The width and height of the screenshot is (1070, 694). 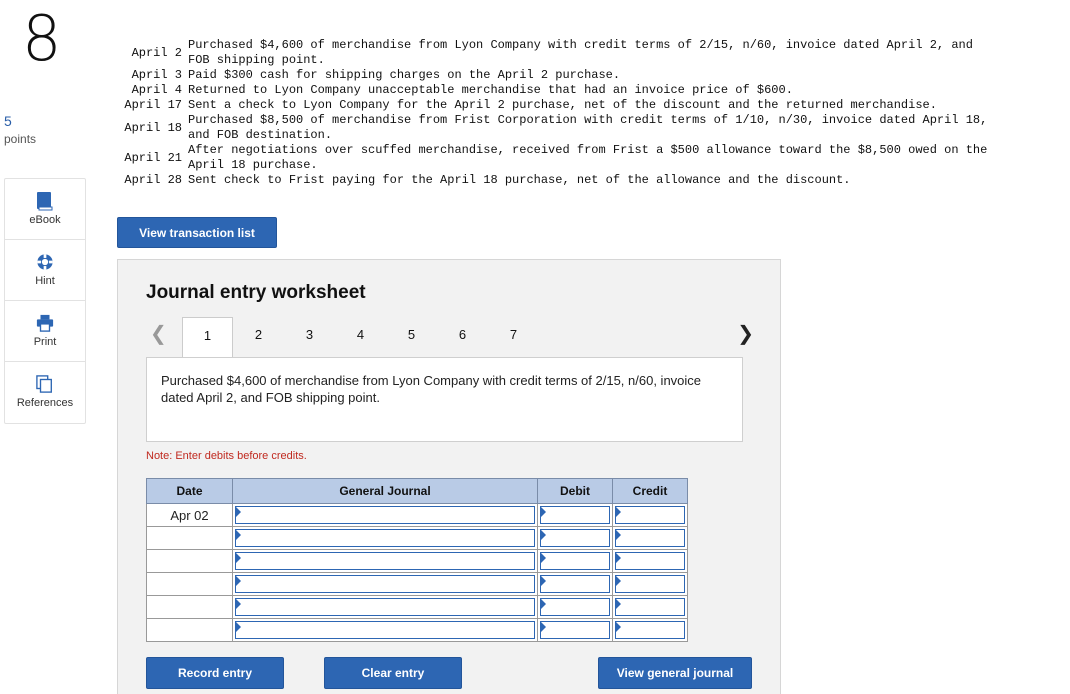 What do you see at coordinates (45, 342) in the screenshot?
I see `tool-label-print: Print` at bounding box center [45, 342].